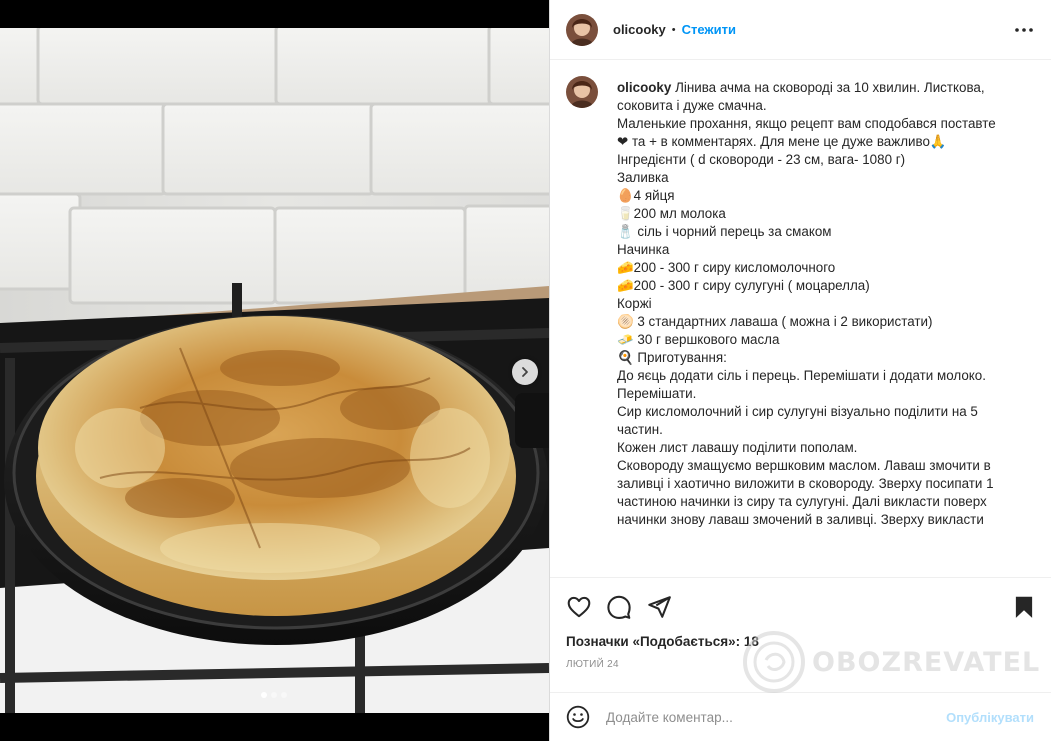  I want to click on chevron-right-icon, so click(525, 372).